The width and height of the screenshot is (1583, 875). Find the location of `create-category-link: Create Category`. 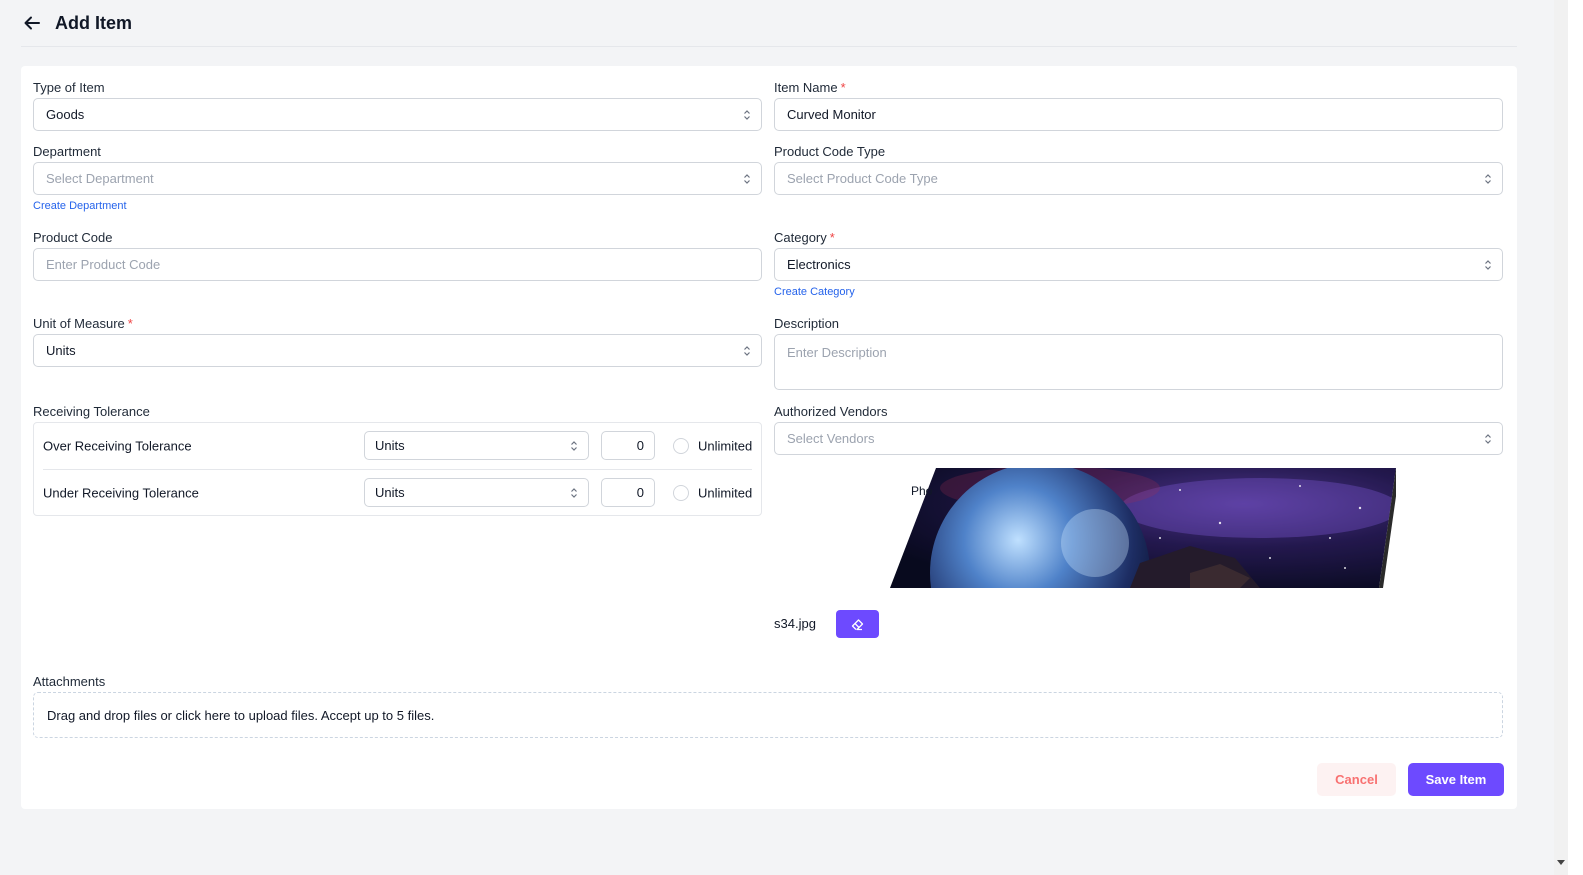

create-category-link: Create Category is located at coordinates (814, 292).